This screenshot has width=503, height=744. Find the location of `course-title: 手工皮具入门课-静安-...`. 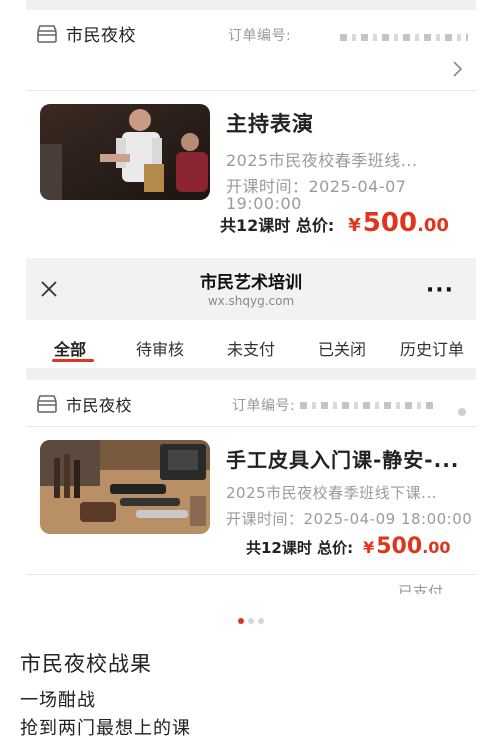

course-title: 手工皮具入门课-静安-... is located at coordinates (343, 460).